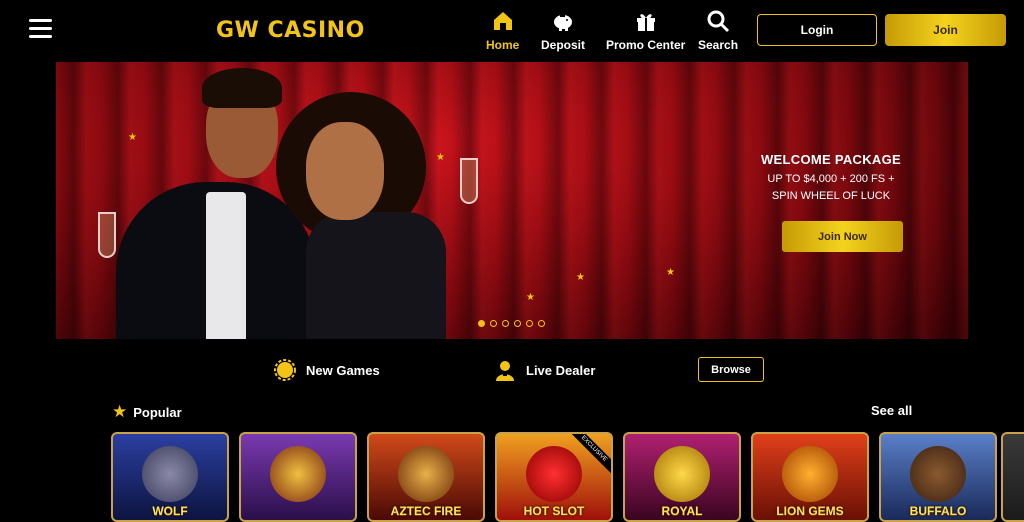  What do you see at coordinates (376, 275) in the screenshot?
I see `hero-woman-figure` at bounding box center [376, 275].